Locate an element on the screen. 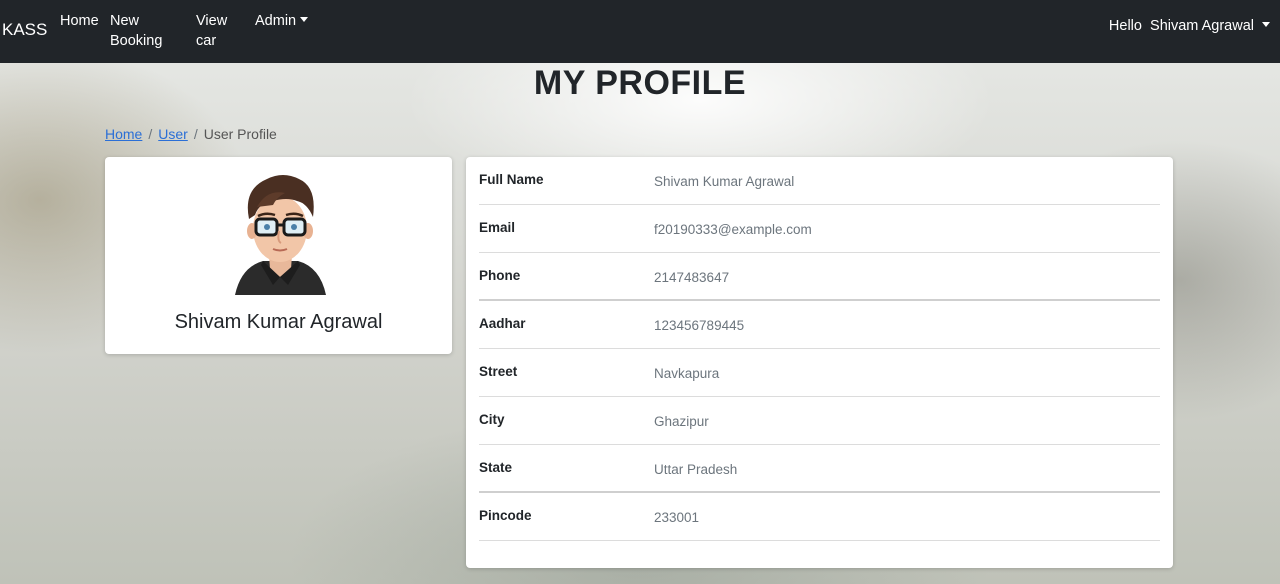  field-value: Shivam Kumar Agrawal is located at coordinates (724, 181).